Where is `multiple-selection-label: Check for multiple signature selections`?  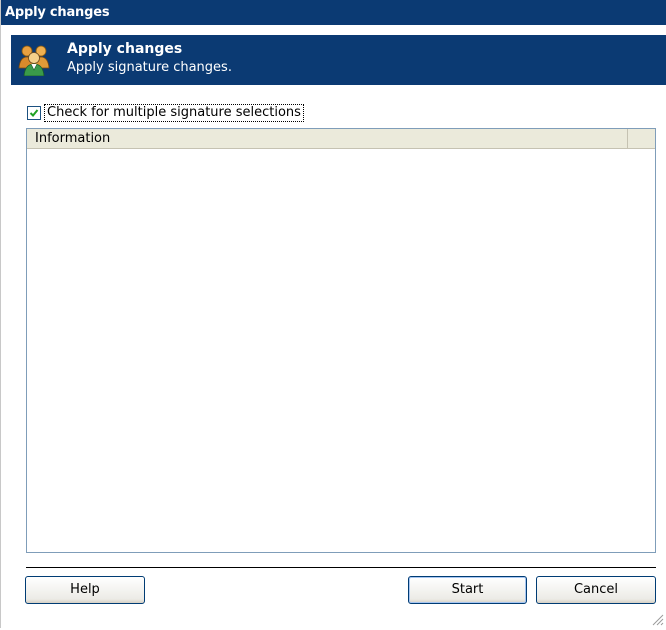
multiple-selection-label: Check for multiple signature selections is located at coordinates (174, 113).